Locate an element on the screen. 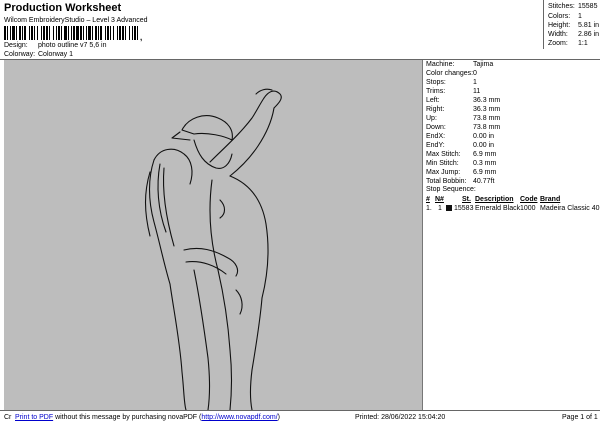  stat-stitches: Stitches: 15585 is located at coordinates (574, 7).